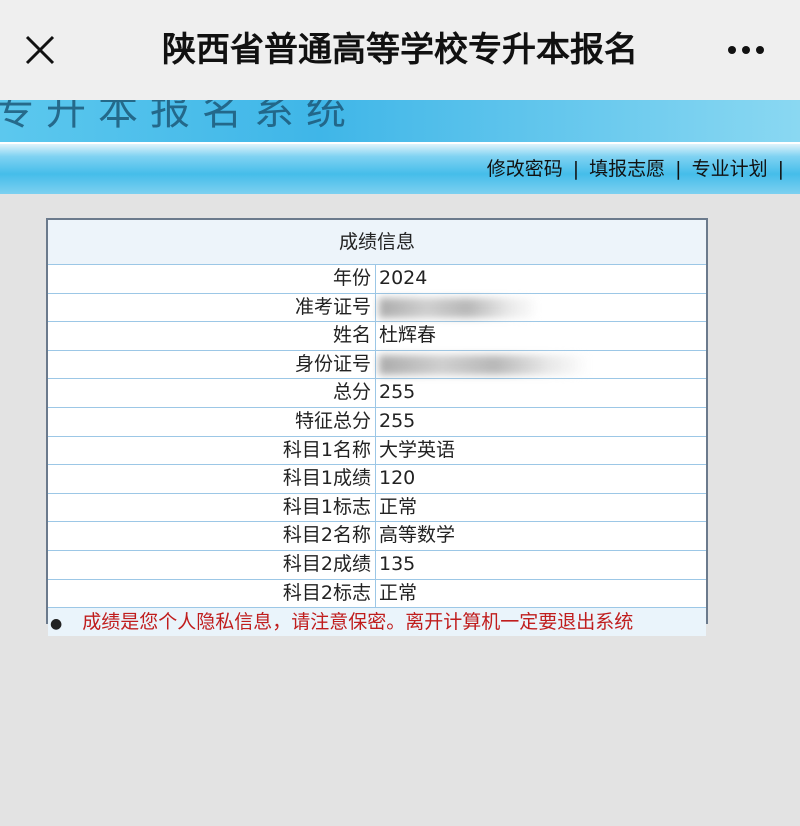 This screenshot has height=826, width=800. What do you see at coordinates (377, 279) in the screenshot?
I see `table-row: 年份 2024` at bounding box center [377, 279].